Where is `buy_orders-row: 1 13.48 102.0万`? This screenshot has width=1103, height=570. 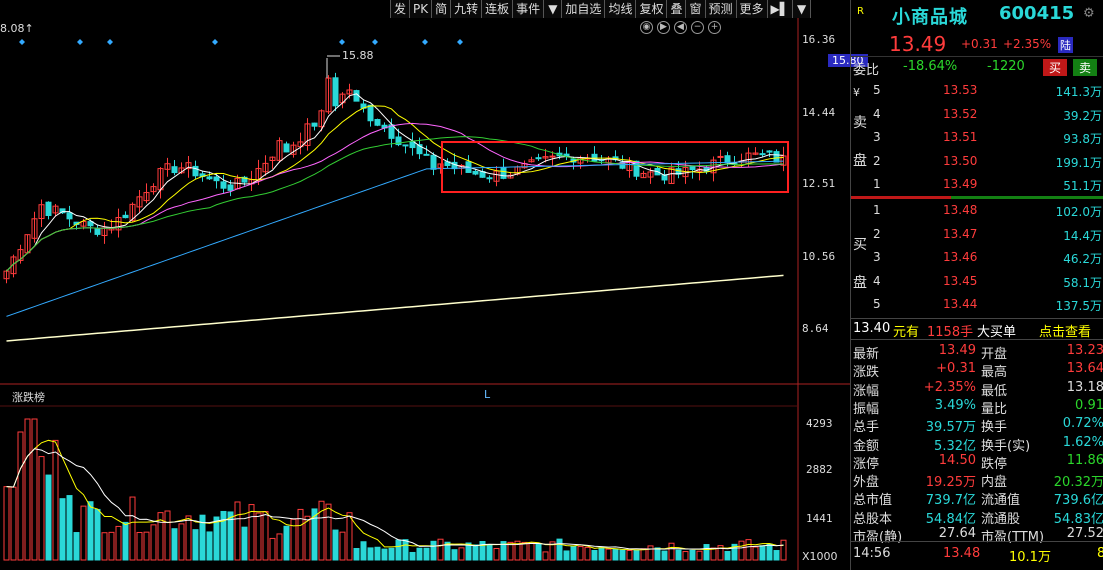
buy_orders-row: 1 13.48 102.0万 is located at coordinates (977, 211).